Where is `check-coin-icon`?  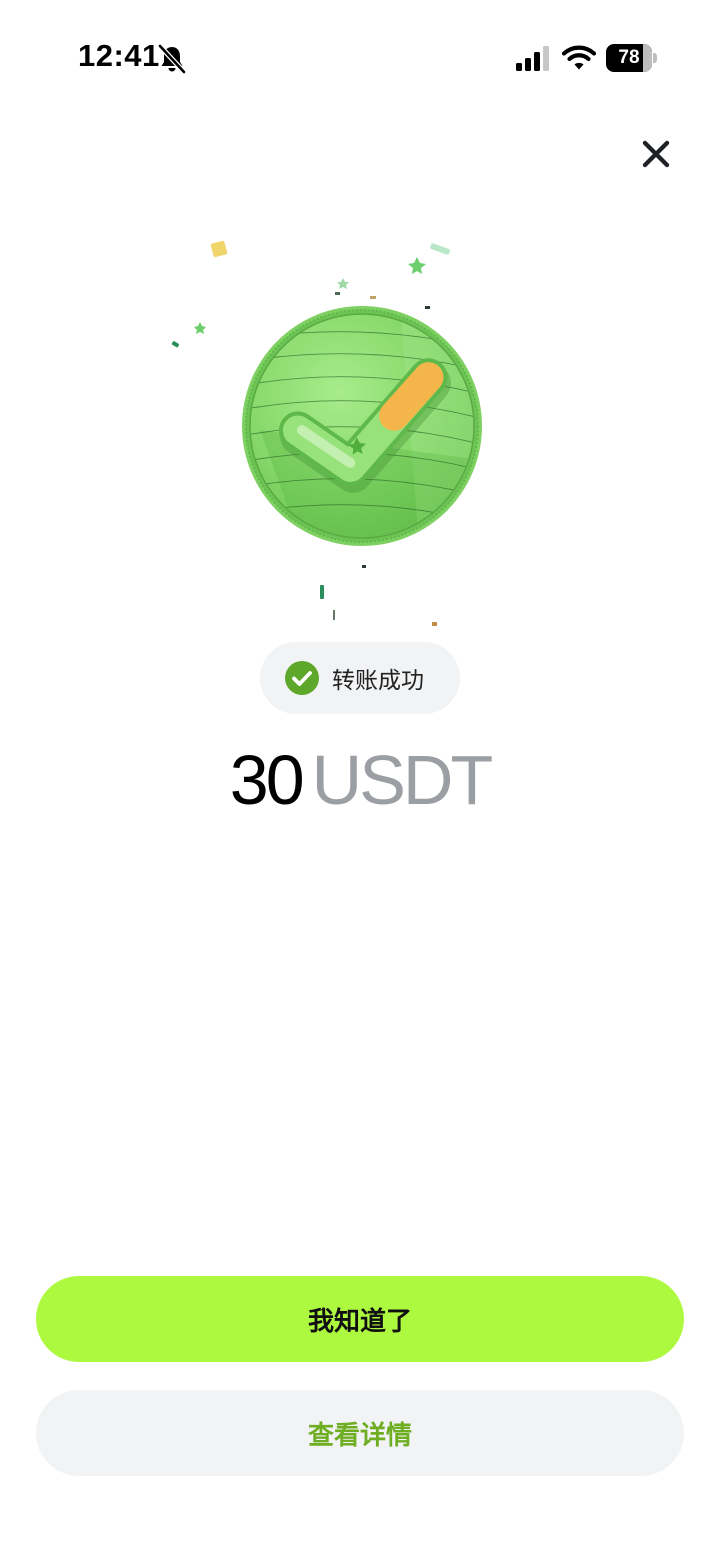
check-coin-icon is located at coordinates (362, 426).